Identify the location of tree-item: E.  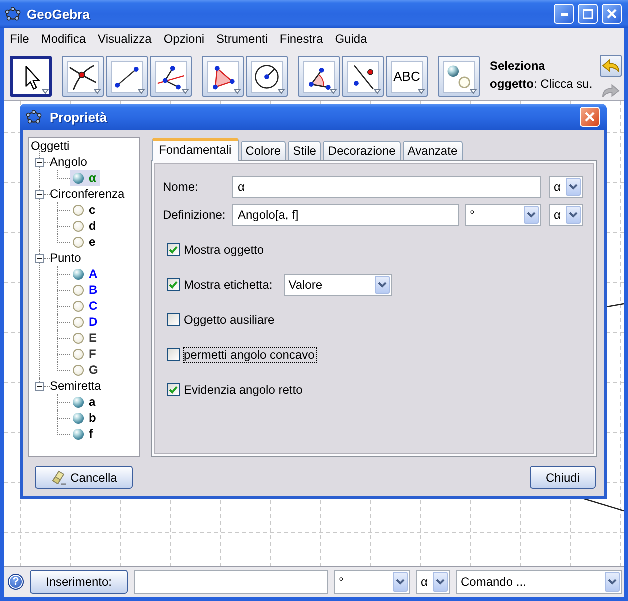
(86, 338).